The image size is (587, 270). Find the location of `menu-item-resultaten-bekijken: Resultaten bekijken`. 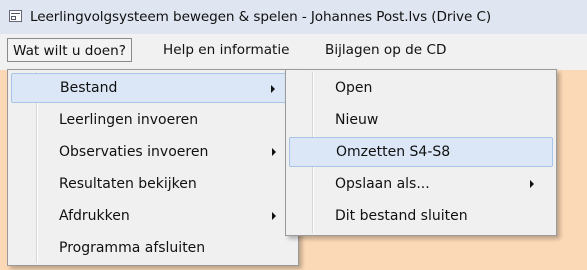

menu-item-resultaten-bekijken: Resultaten bekijken is located at coordinates (153, 184).